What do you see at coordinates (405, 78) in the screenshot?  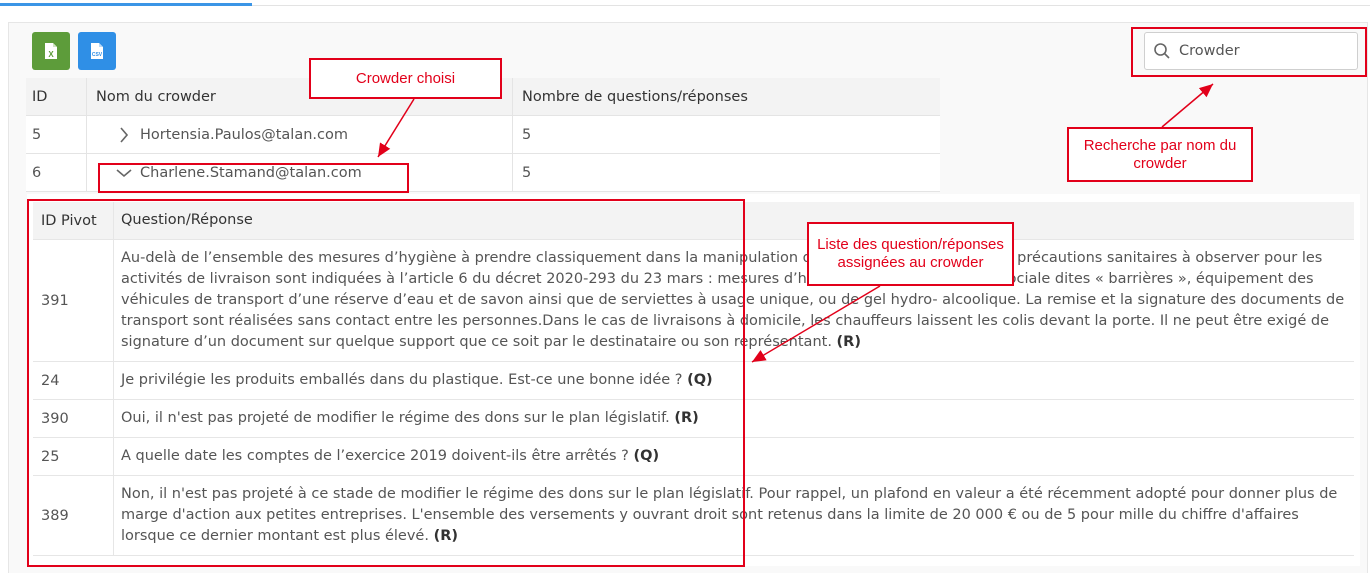 I see `annotation-crowder-choisi: Crowder choisi` at bounding box center [405, 78].